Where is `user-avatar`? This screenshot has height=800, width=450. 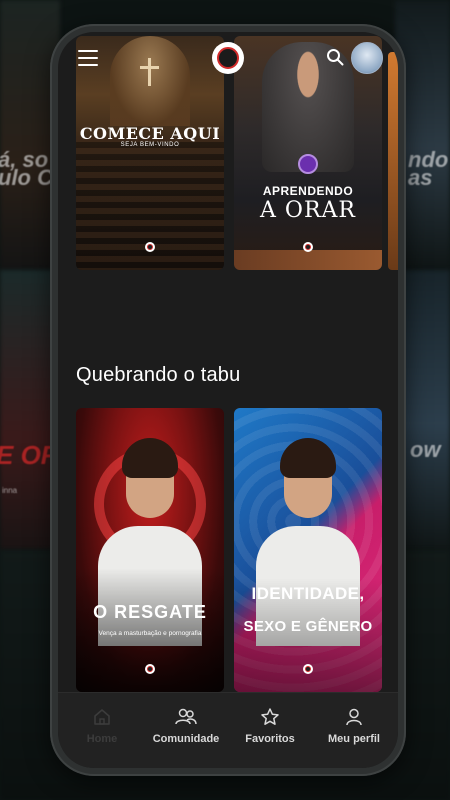 user-avatar is located at coordinates (367, 58).